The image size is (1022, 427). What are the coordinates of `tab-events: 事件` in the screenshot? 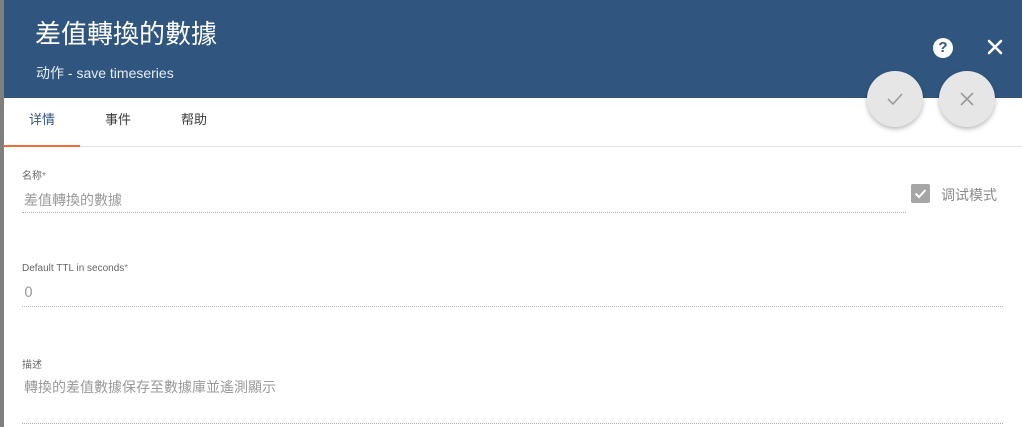 It's located at (118, 122).